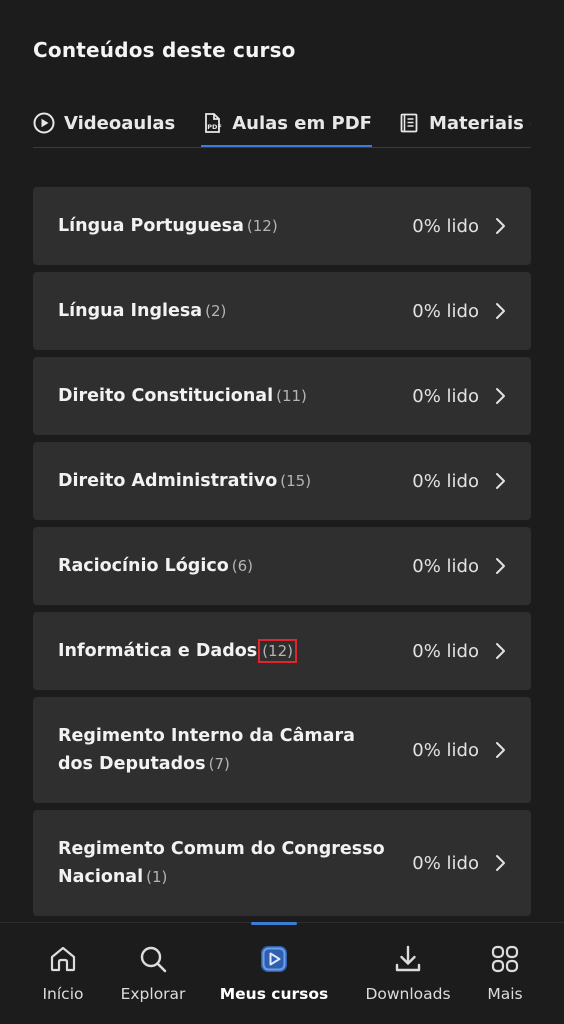 Image resolution: width=564 pixels, height=1024 pixels. Describe the element at coordinates (44, 123) in the screenshot. I see `play-circle-icon` at that location.